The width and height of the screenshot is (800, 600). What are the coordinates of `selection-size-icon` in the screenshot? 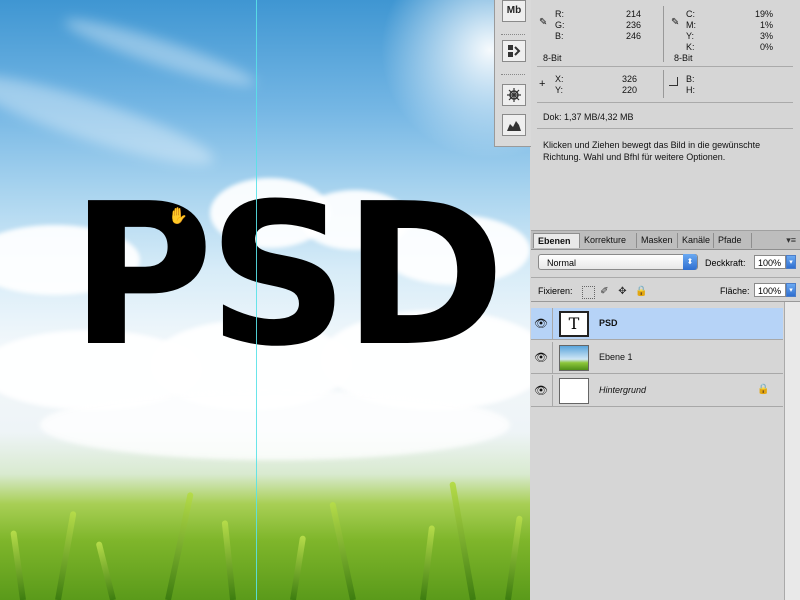 It's located at (673, 81).